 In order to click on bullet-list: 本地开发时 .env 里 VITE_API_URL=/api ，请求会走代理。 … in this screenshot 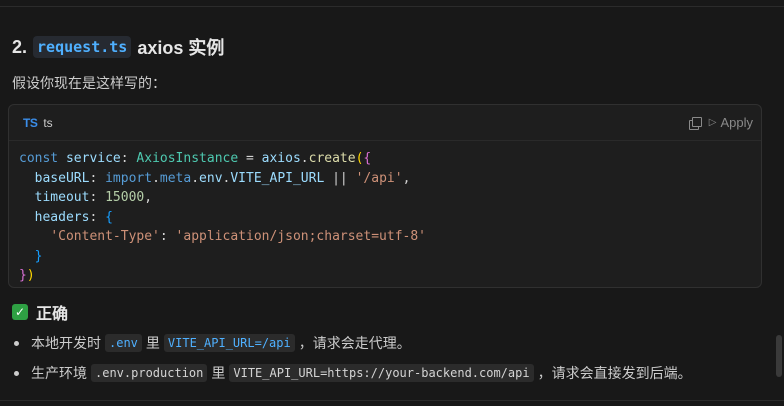, I will do `click(352, 358)`.